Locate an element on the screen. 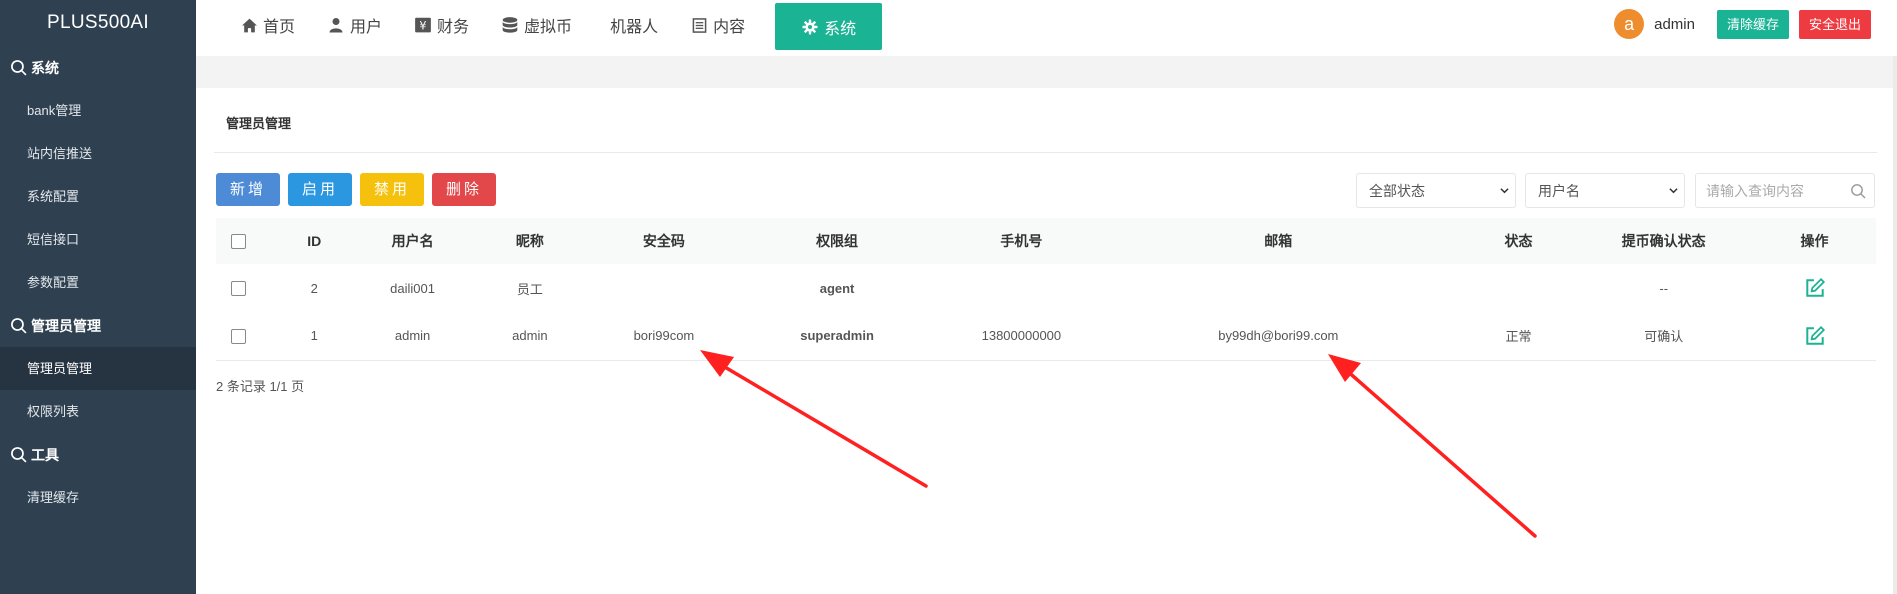  filter-bar: 全部状态 用户名 is located at coordinates (1611, 190).